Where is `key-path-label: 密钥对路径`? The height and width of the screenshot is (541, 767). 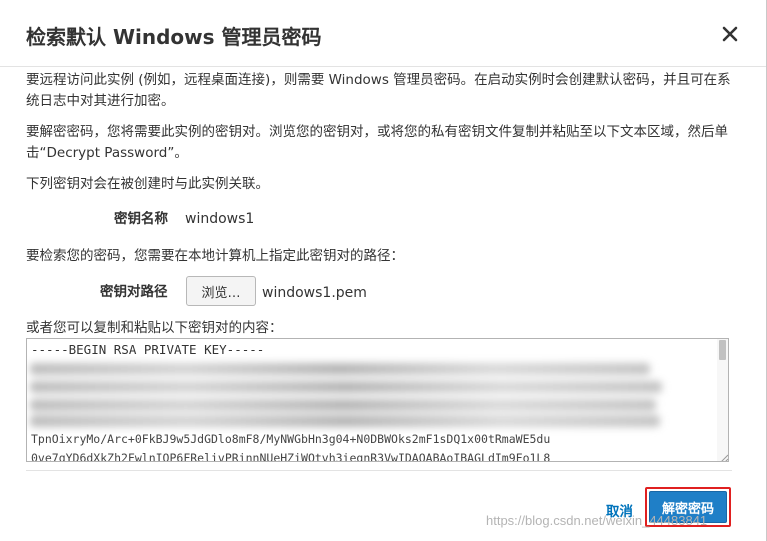 key-path-label: 密钥对路径 is located at coordinates (134, 292).